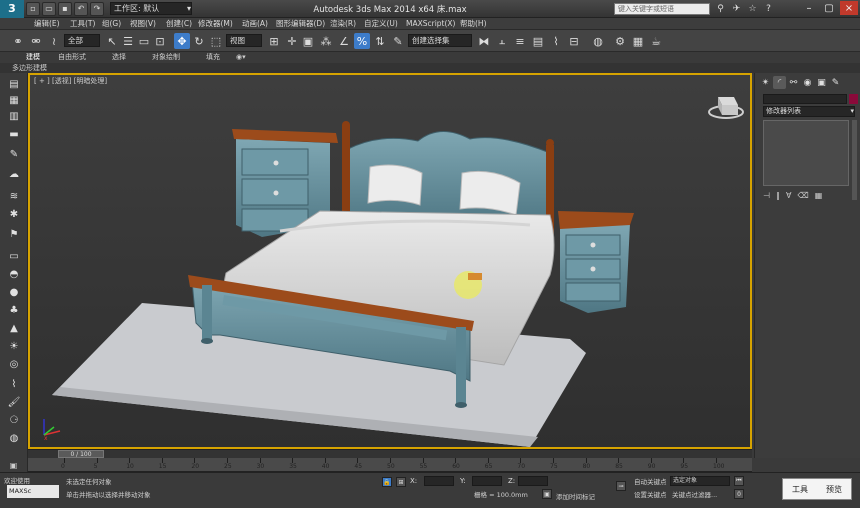 The image size is (860, 508). What do you see at coordinates (128, 41) in the screenshot?
I see `select-by-name-icon: ☰` at bounding box center [128, 41].